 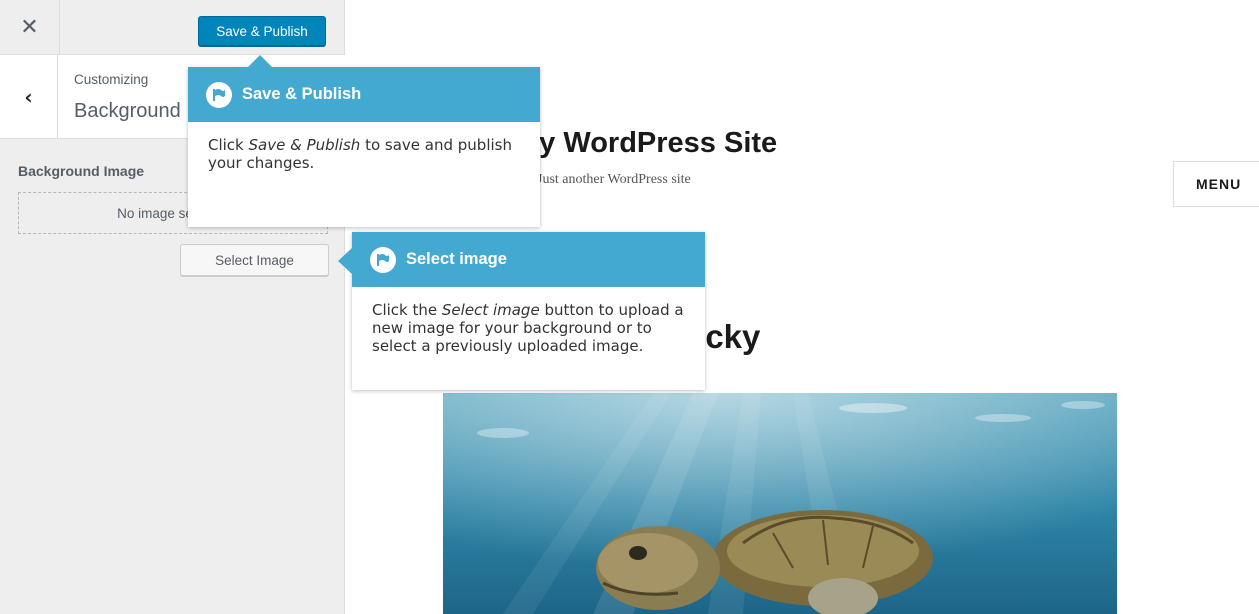 What do you see at coordinates (490, 310) in the screenshot?
I see `tooltip-emphasis: Select image` at bounding box center [490, 310].